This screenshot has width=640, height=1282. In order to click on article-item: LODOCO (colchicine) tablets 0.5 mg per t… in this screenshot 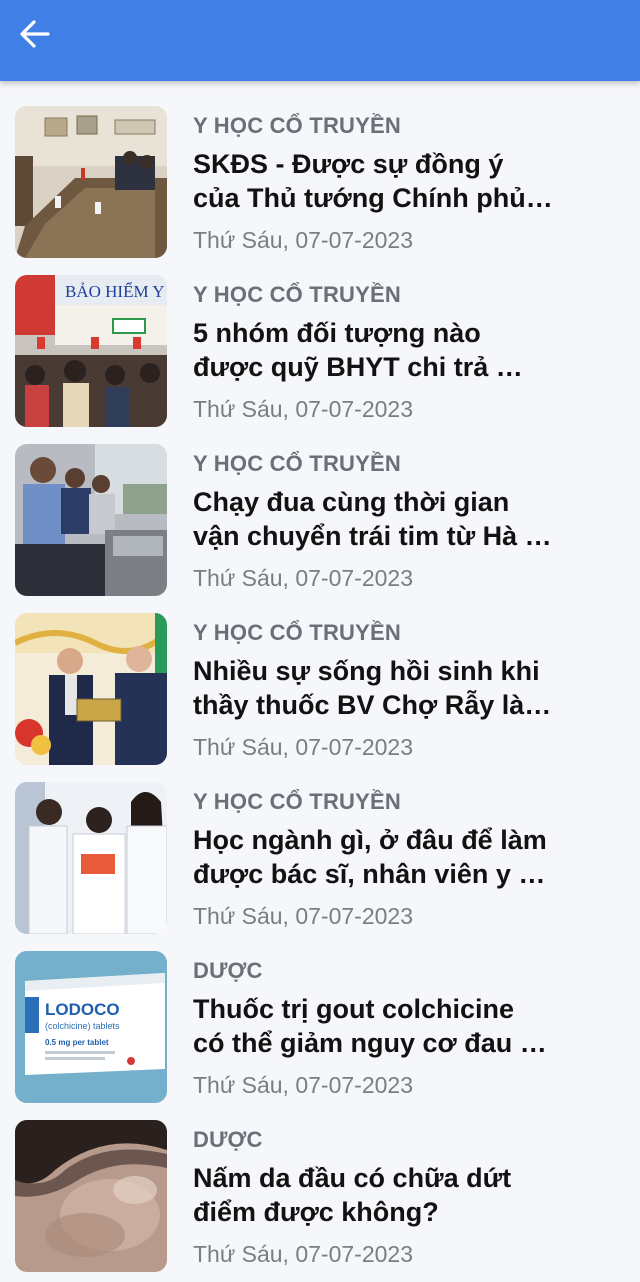, I will do `click(320, 1014)`.